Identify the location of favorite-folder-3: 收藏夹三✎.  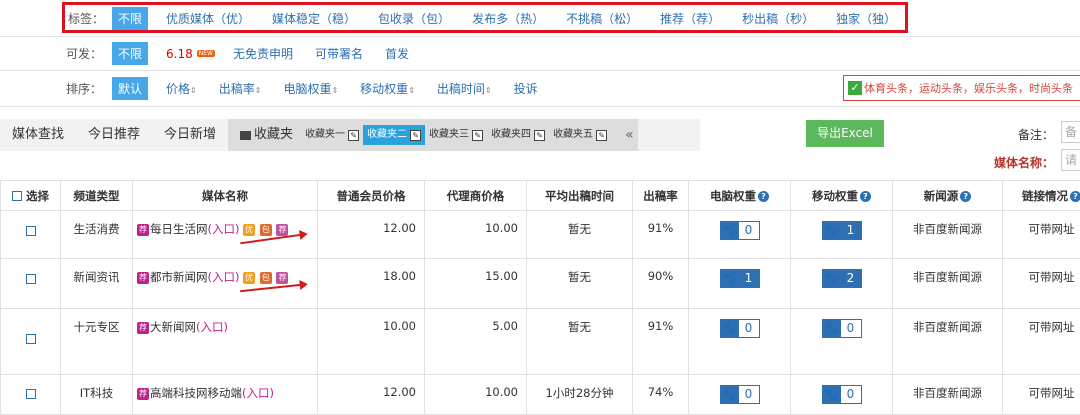
(456, 135).